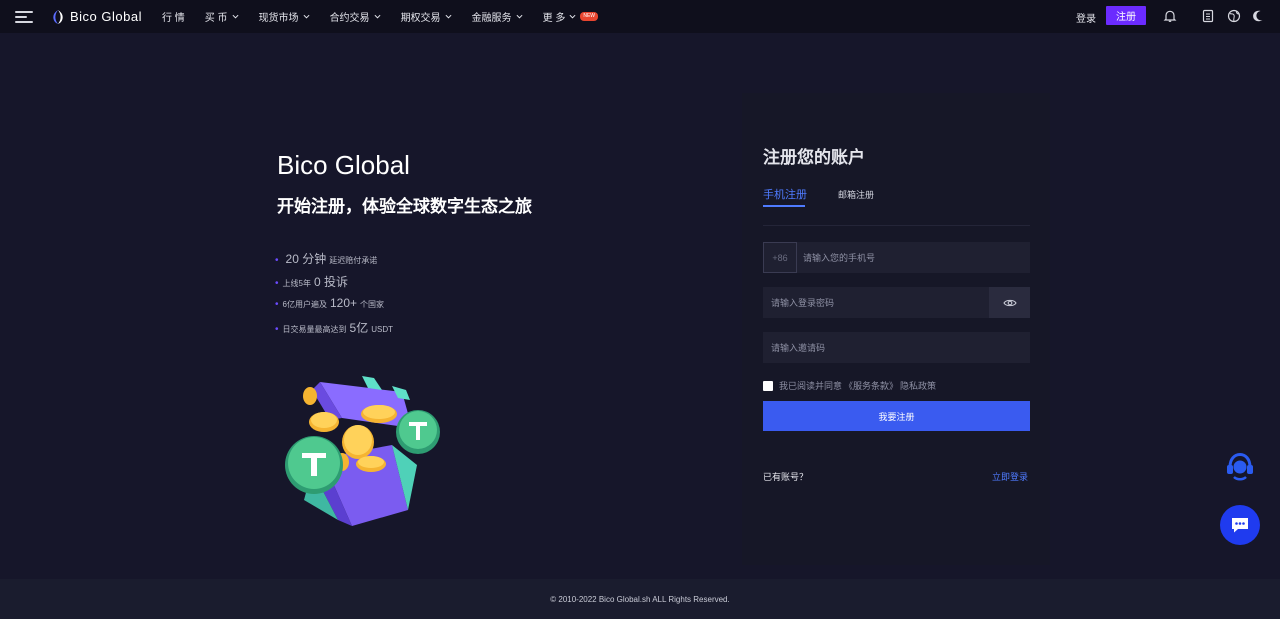 This screenshot has width=1280, height=619. Describe the element at coordinates (786, 477) in the screenshot. I see `has-account-text: 已有账号？` at that location.